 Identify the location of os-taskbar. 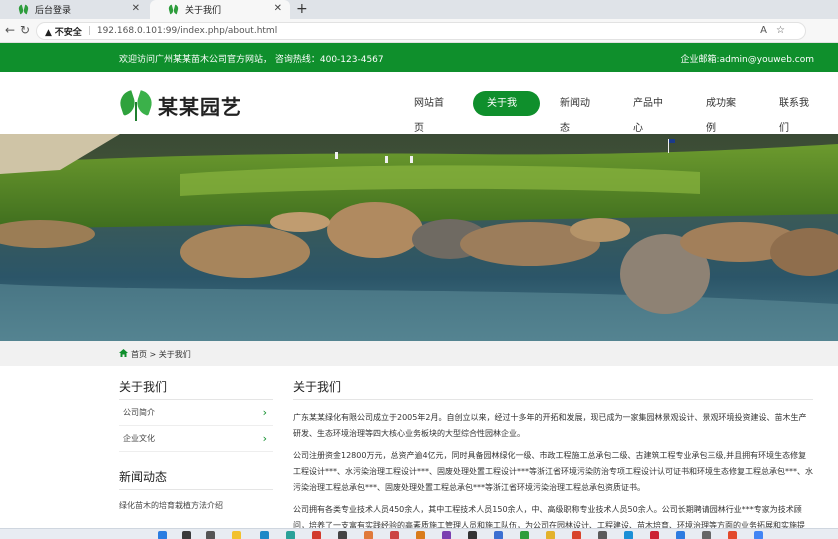
(419, 533).